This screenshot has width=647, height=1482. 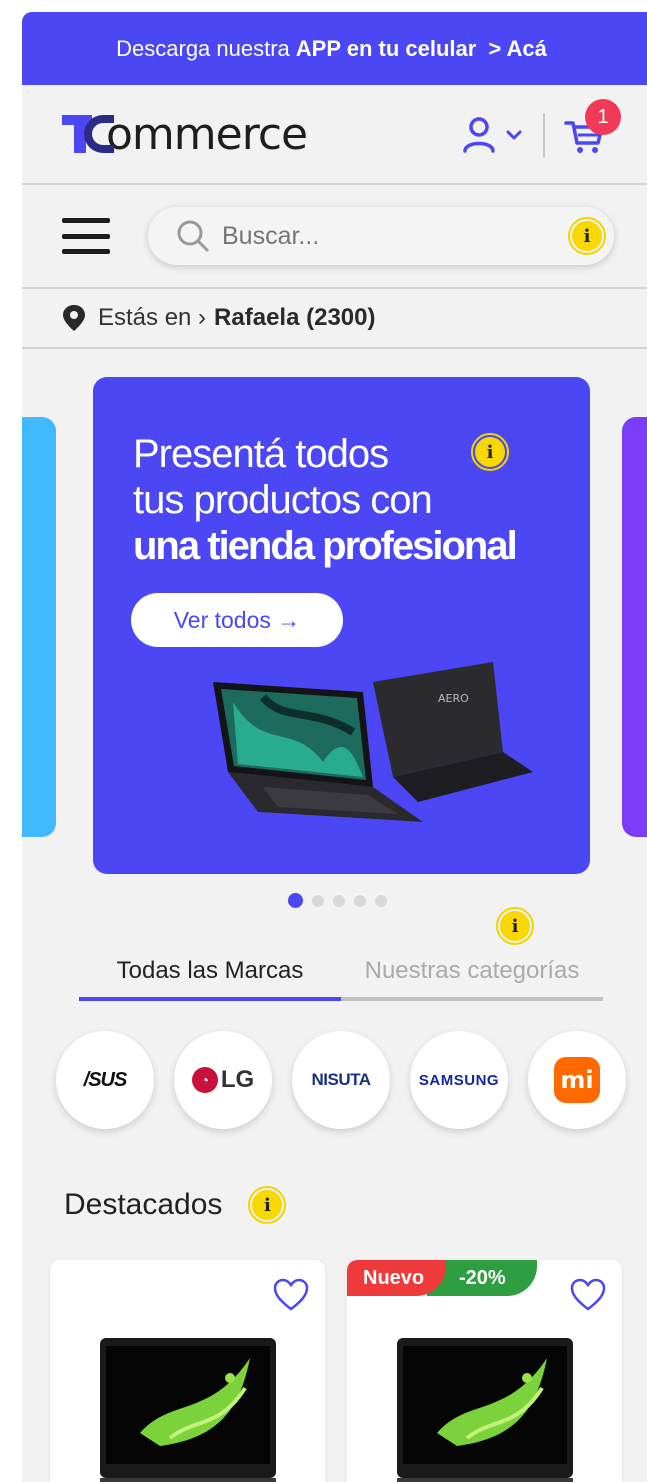 I want to click on promo-link: > Acá, so click(x=517, y=49).